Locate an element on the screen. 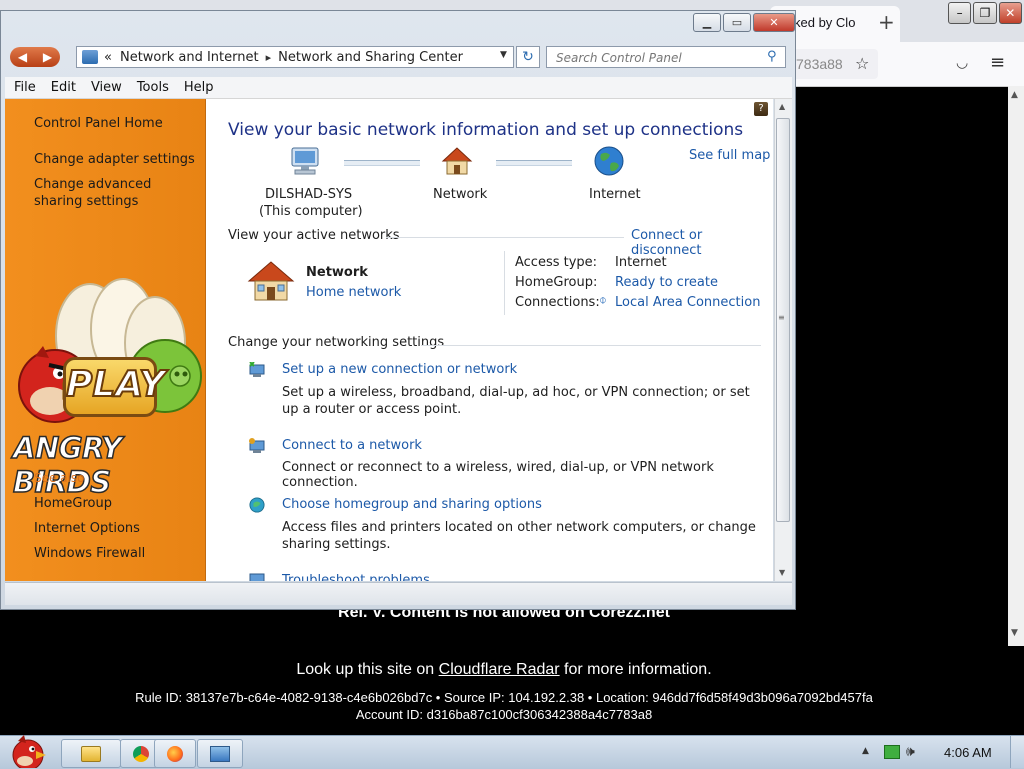 This screenshot has width=1024, height=769. refresh-button: ↻ is located at coordinates (528, 57).